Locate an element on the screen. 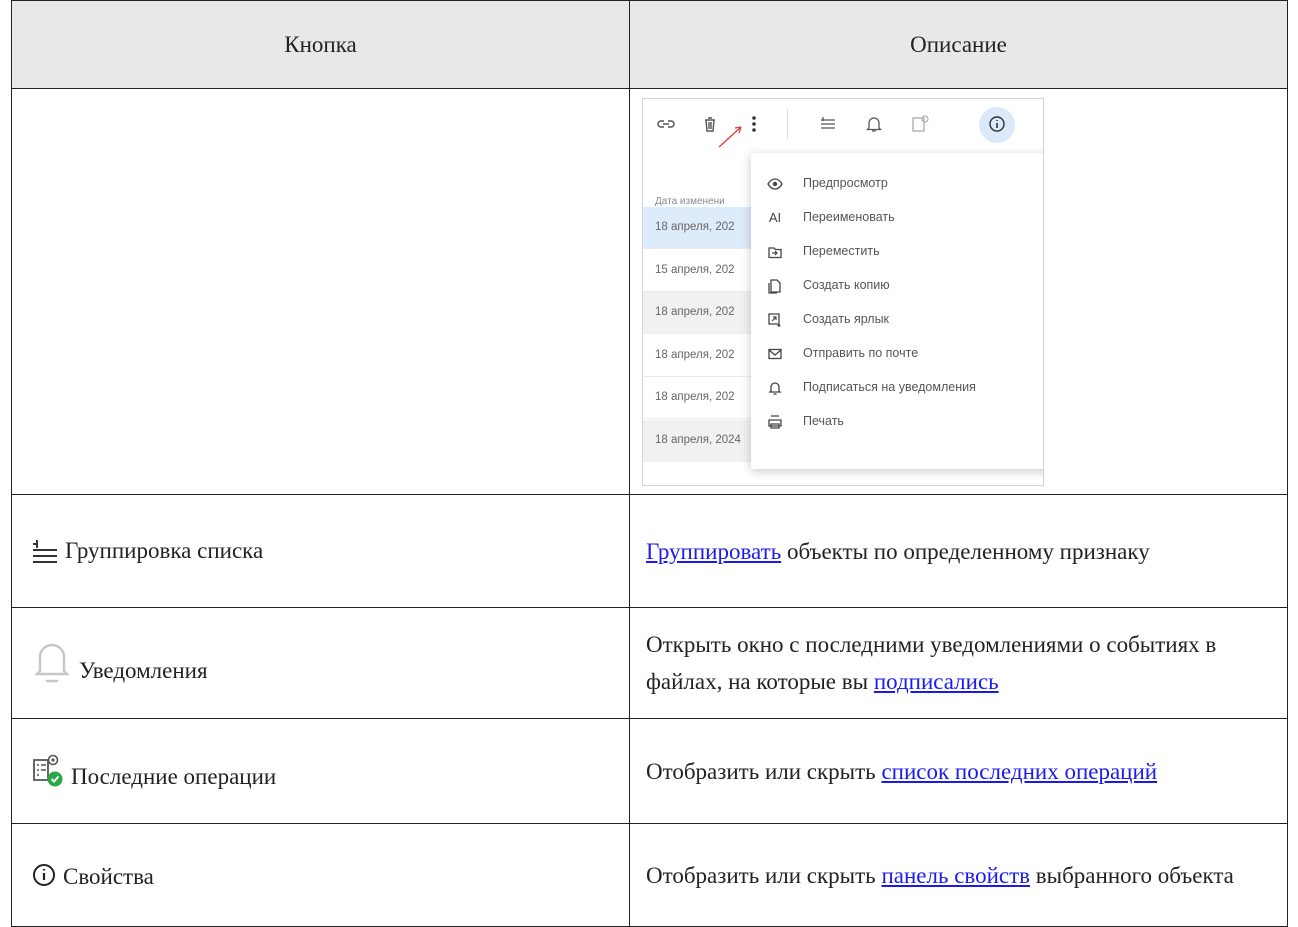  shortcut-icon is located at coordinates (775, 320).